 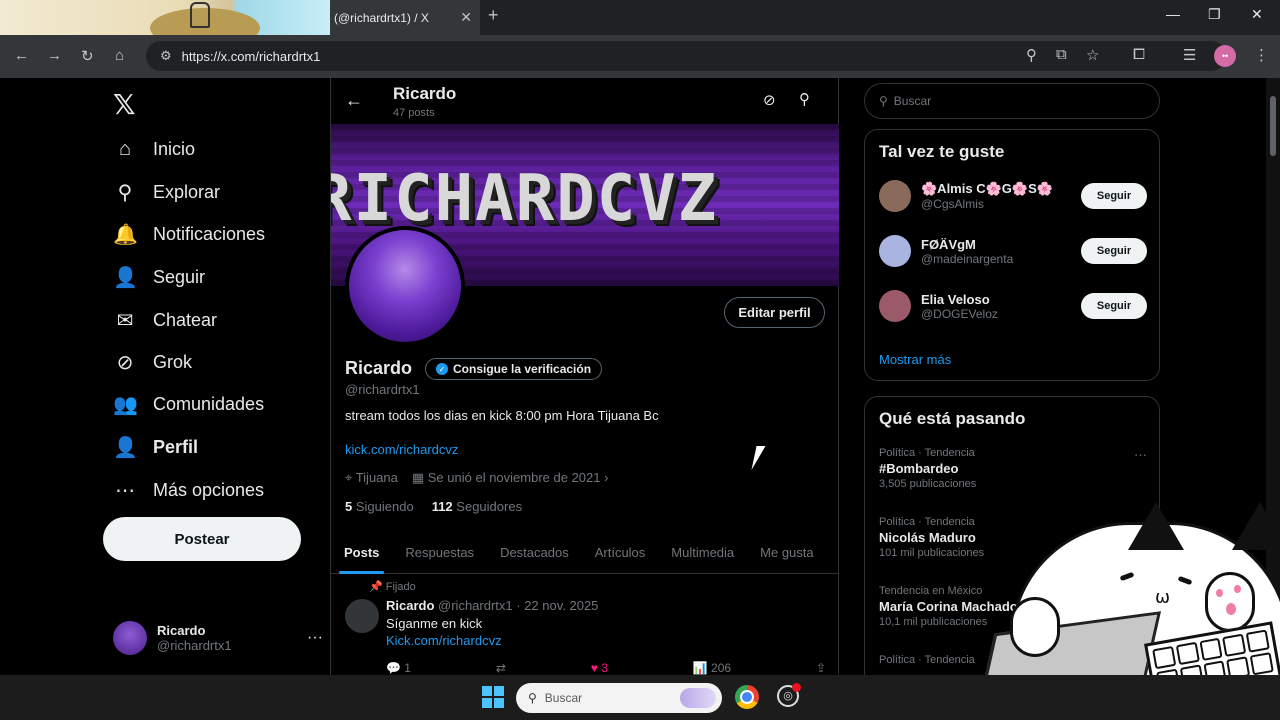 What do you see at coordinates (501, 668) in the screenshot?
I see `retweet-button: ⇄` at bounding box center [501, 668].